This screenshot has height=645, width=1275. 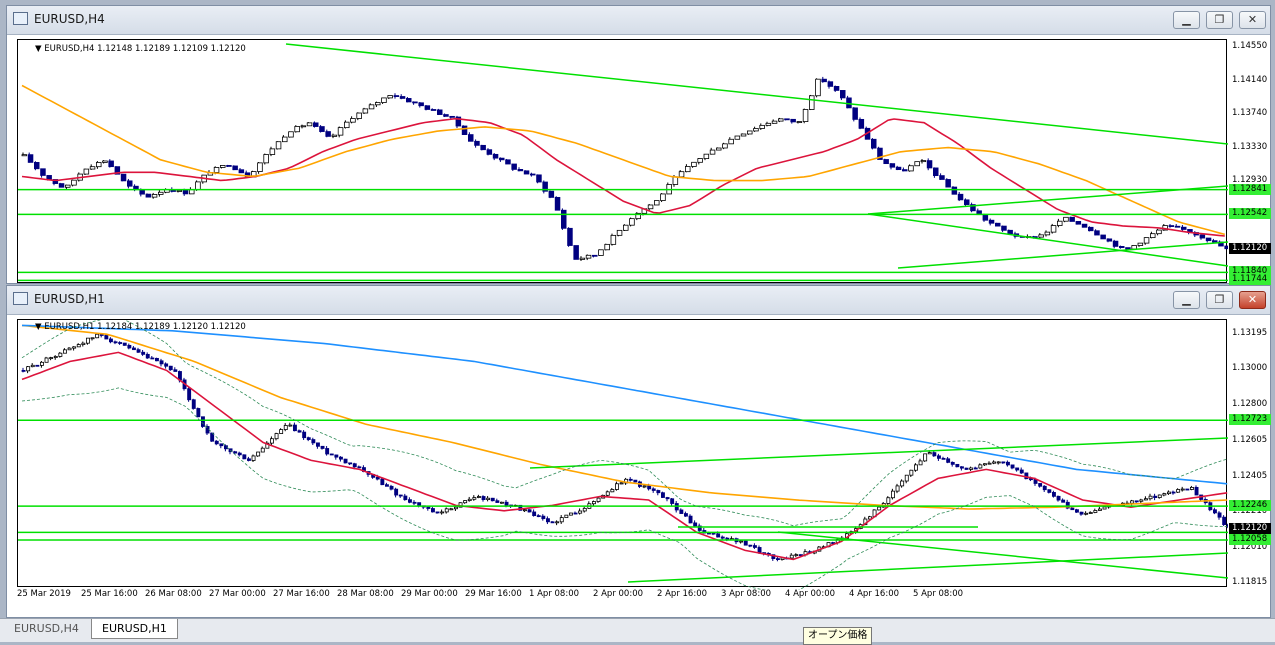 I want to click on line-price-label: 1.12058, so click(x=1250, y=539).